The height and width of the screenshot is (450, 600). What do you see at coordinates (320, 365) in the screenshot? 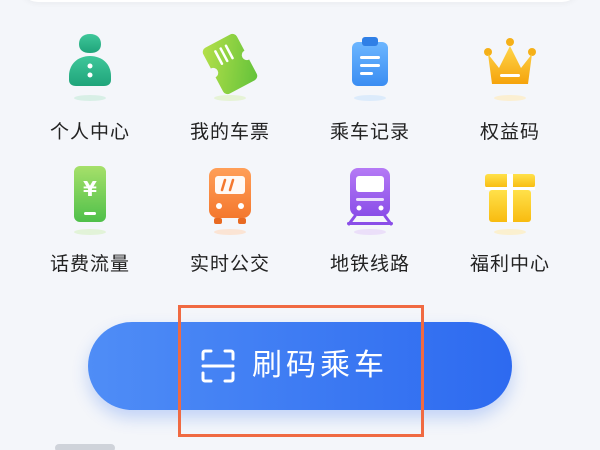
I see `scan-to-ride-label: 刷码乘车` at bounding box center [320, 365].